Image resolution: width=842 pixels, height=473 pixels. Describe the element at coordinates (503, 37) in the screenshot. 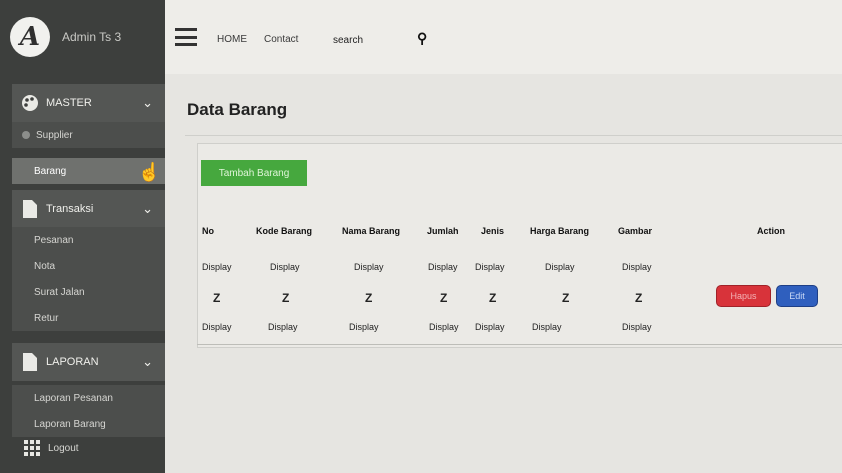

I see `topbar: HOME Contact ⚲` at that location.